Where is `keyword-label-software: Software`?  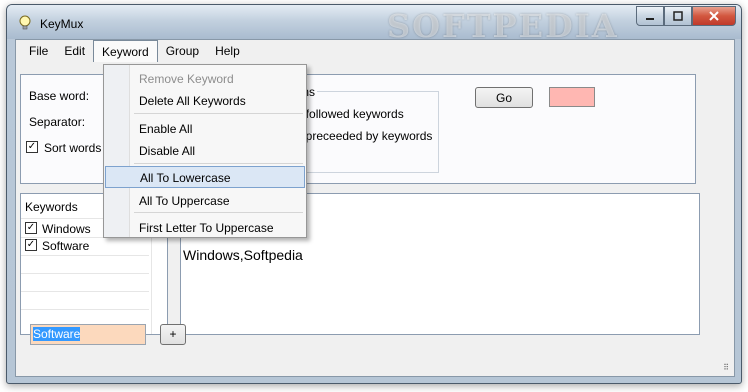 keyword-label-software: Software is located at coordinates (65, 246).